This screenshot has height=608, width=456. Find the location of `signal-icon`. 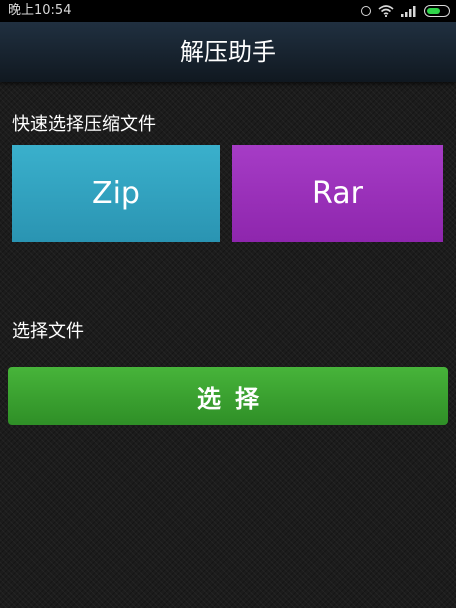

signal-icon is located at coordinates (409, 11).